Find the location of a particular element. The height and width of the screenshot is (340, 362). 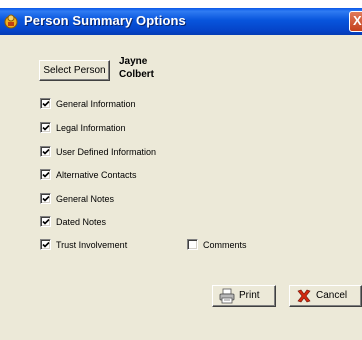

close-icon: X is located at coordinates (357, 20).